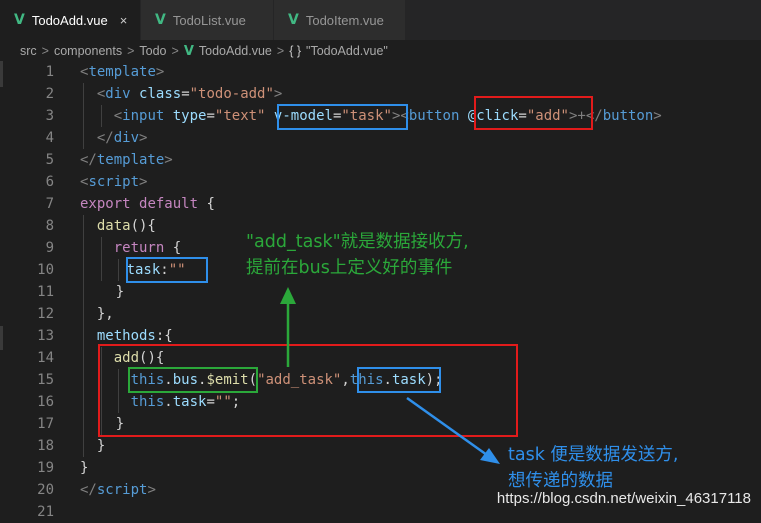 Image resolution: width=761 pixels, height=523 pixels. I want to click on tab-todoitem: V TodoItem.vue, so click(340, 20).